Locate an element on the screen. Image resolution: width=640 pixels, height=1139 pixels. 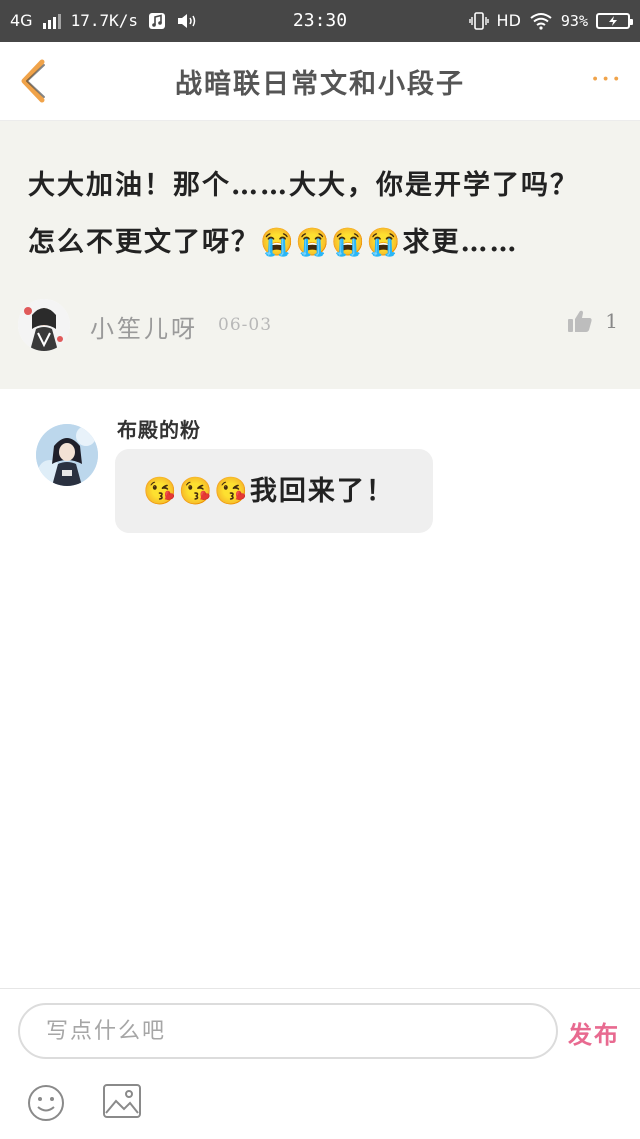
avatar is located at coordinates (44, 325).